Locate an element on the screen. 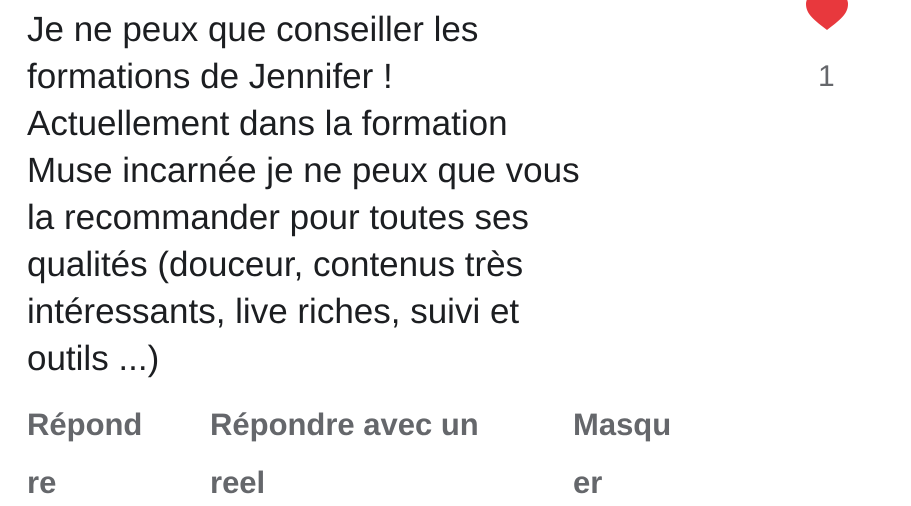 The image size is (911, 506). action-link: Masqu er is located at coordinates (648, 451).